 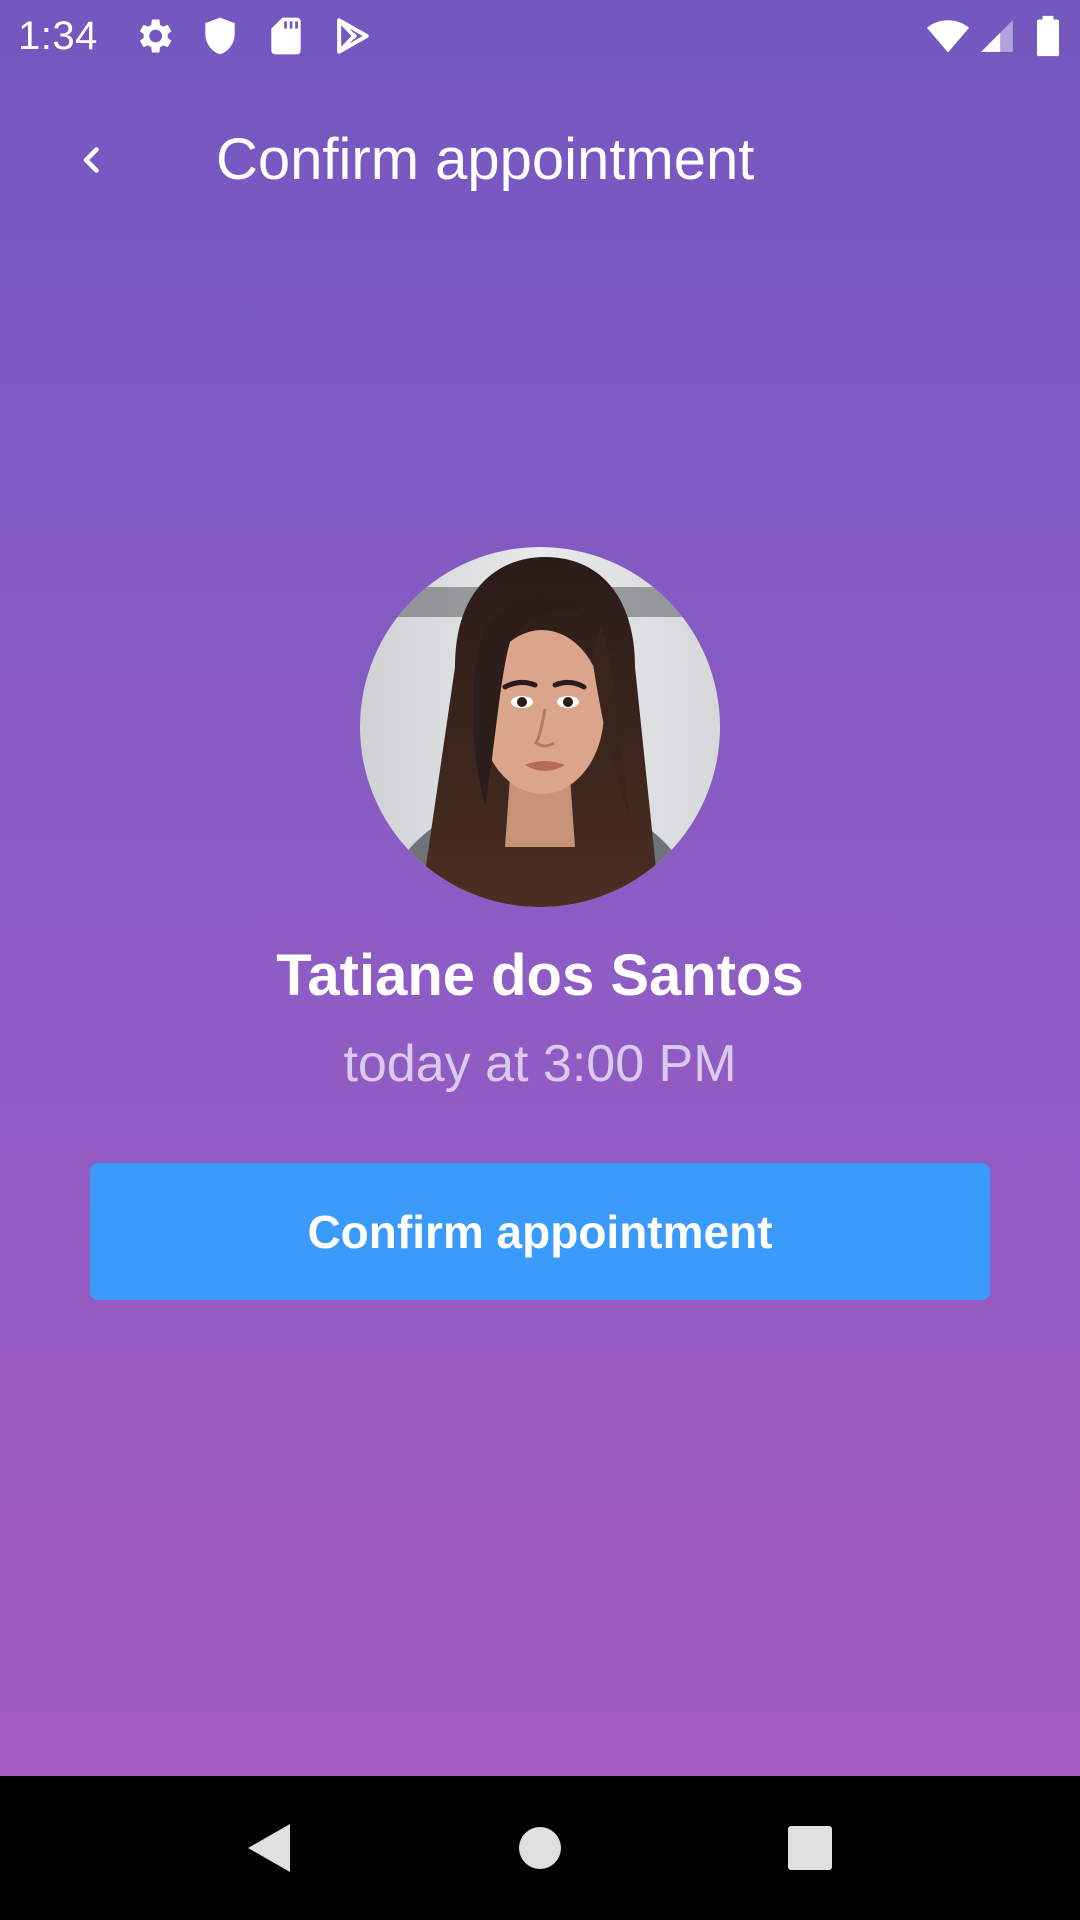 What do you see at coordinates (540, 975) in the screenshot?
I see `contact-name: Tatiane dos Santos` at bounding box center [540, 975].